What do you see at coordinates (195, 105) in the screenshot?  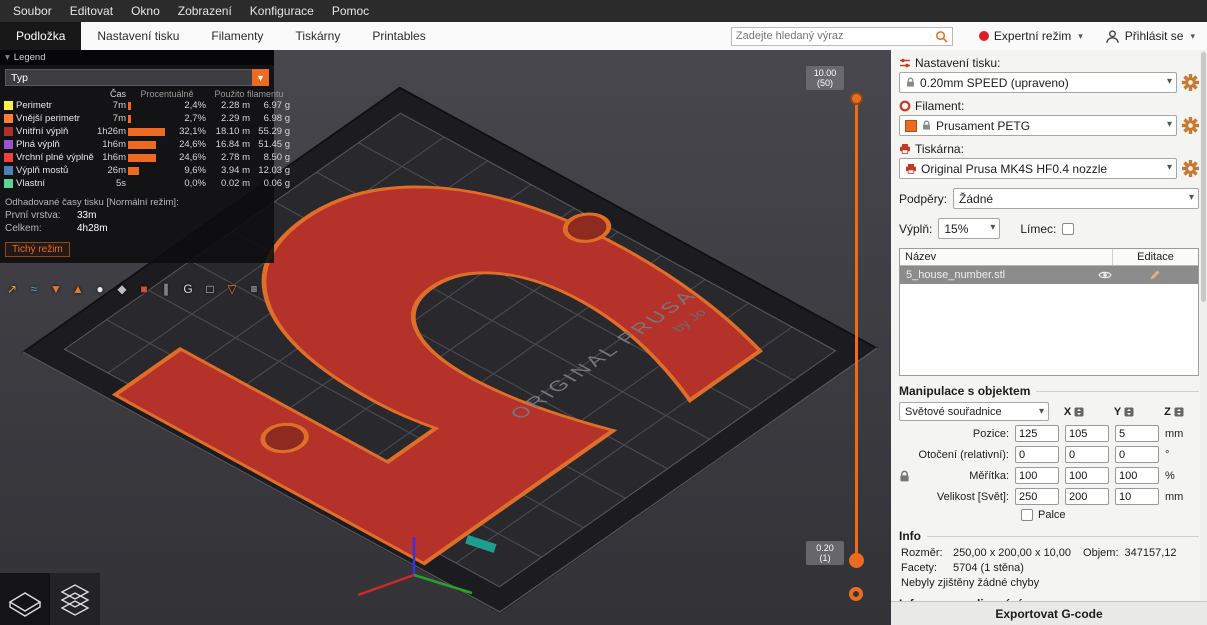 I see `legend-row-percent: 2,4%` at bounding box center [195, 105].